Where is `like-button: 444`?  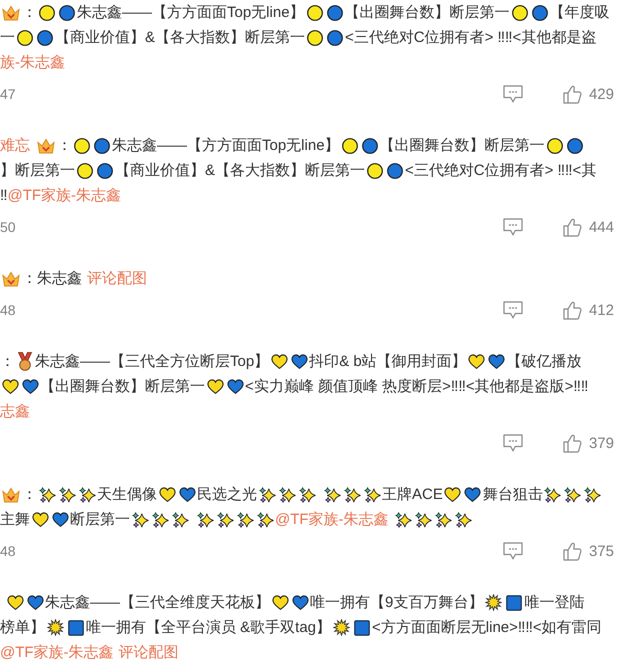
like-button: 444 is located at coordinates (588, 227).